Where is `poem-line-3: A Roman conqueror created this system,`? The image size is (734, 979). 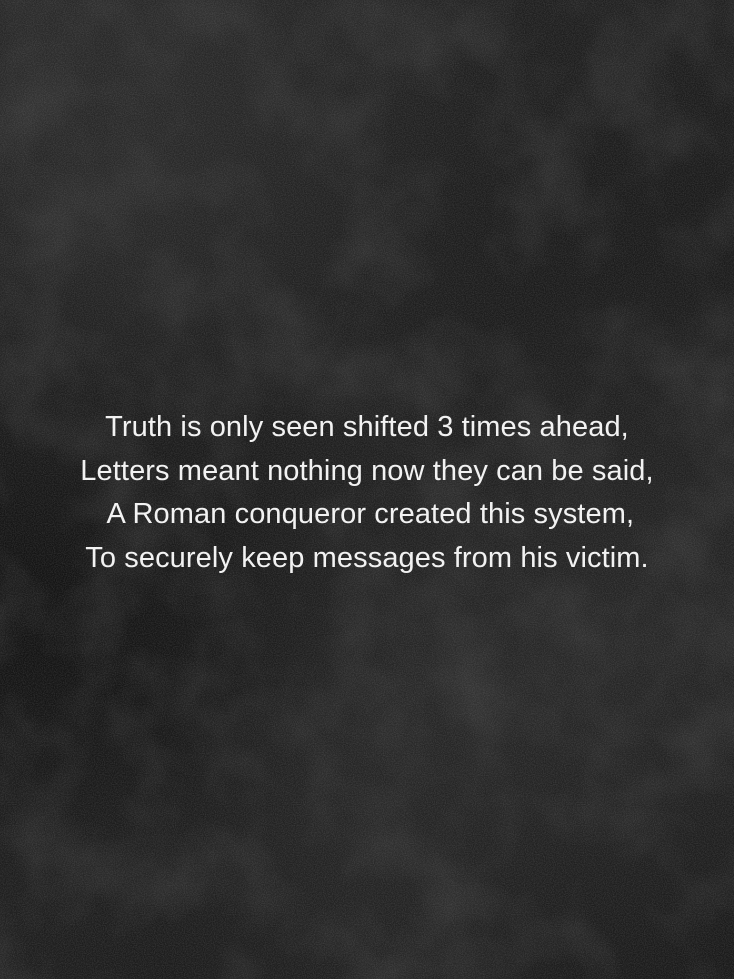
poem-line-3: A Roman conqueror created this system, is located at coordinates (367, 514).